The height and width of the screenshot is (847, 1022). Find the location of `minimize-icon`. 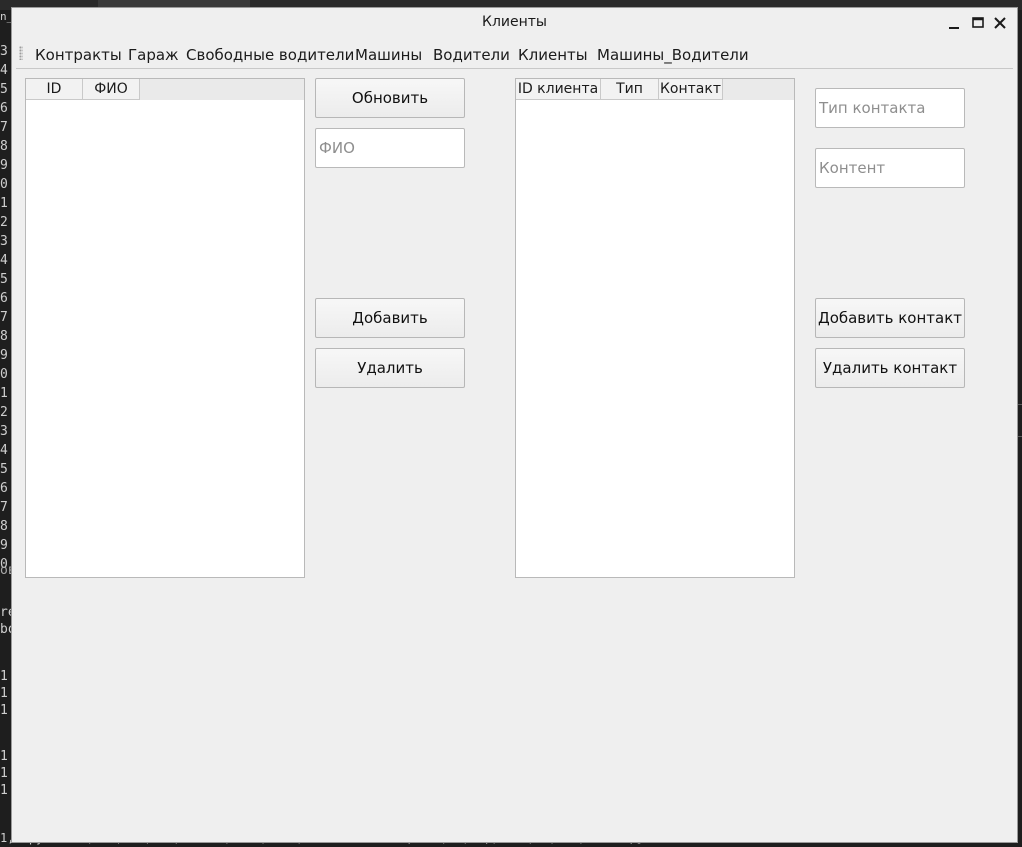

minimize-icon is located at coordinates (954, 28).